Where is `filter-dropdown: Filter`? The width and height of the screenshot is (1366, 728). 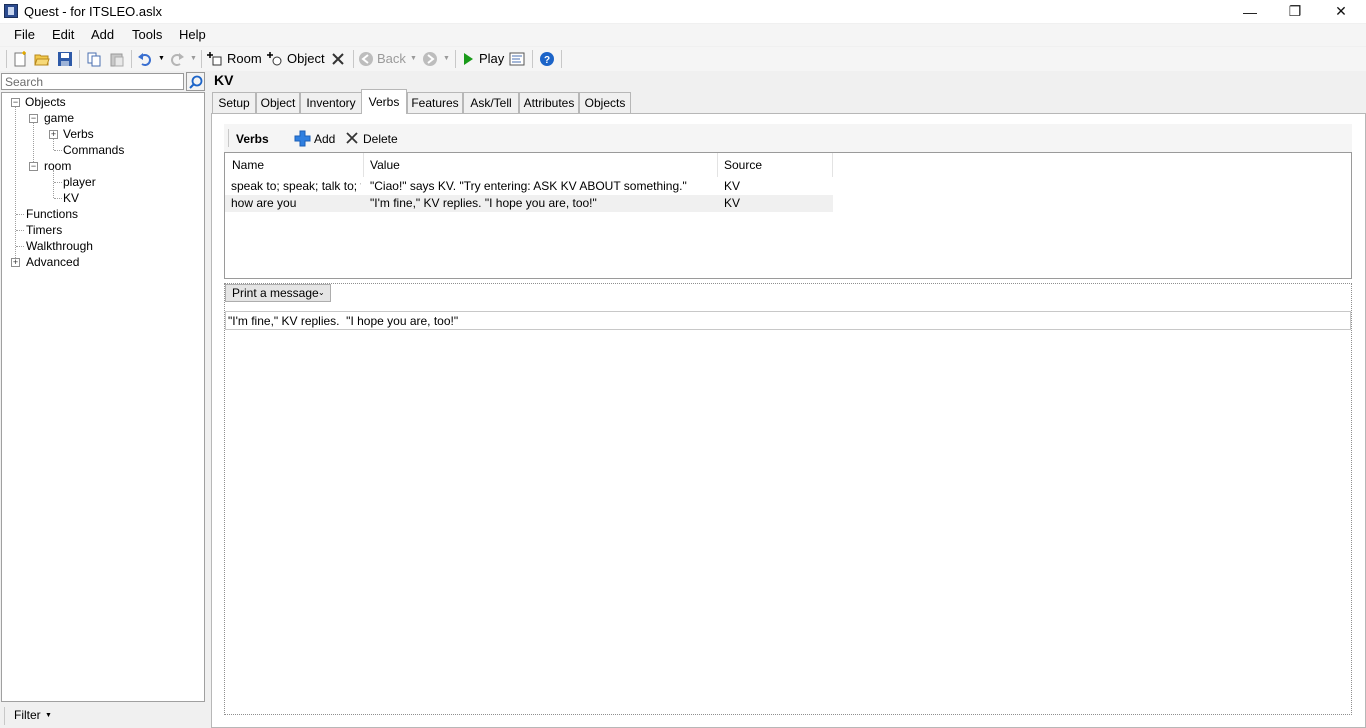
filter-dropdown: Filter is located at coordinates (27, 715).